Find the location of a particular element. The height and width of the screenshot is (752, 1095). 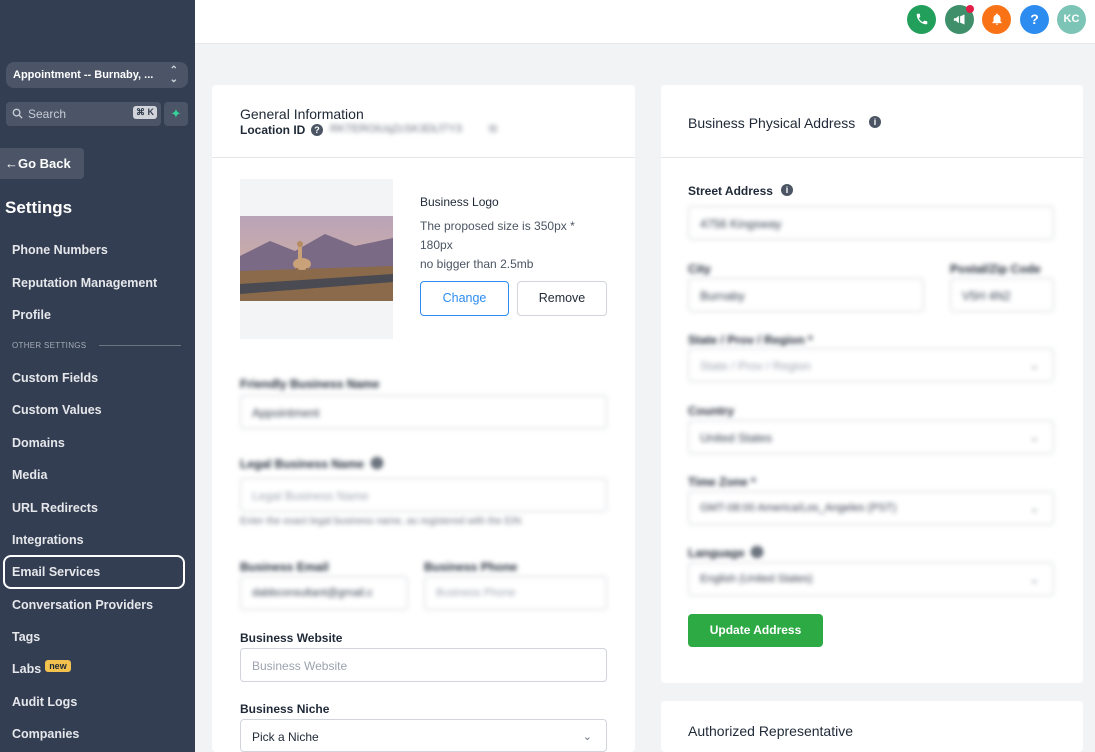

location-id-label: Location ID is located at coordinates (273, 130).